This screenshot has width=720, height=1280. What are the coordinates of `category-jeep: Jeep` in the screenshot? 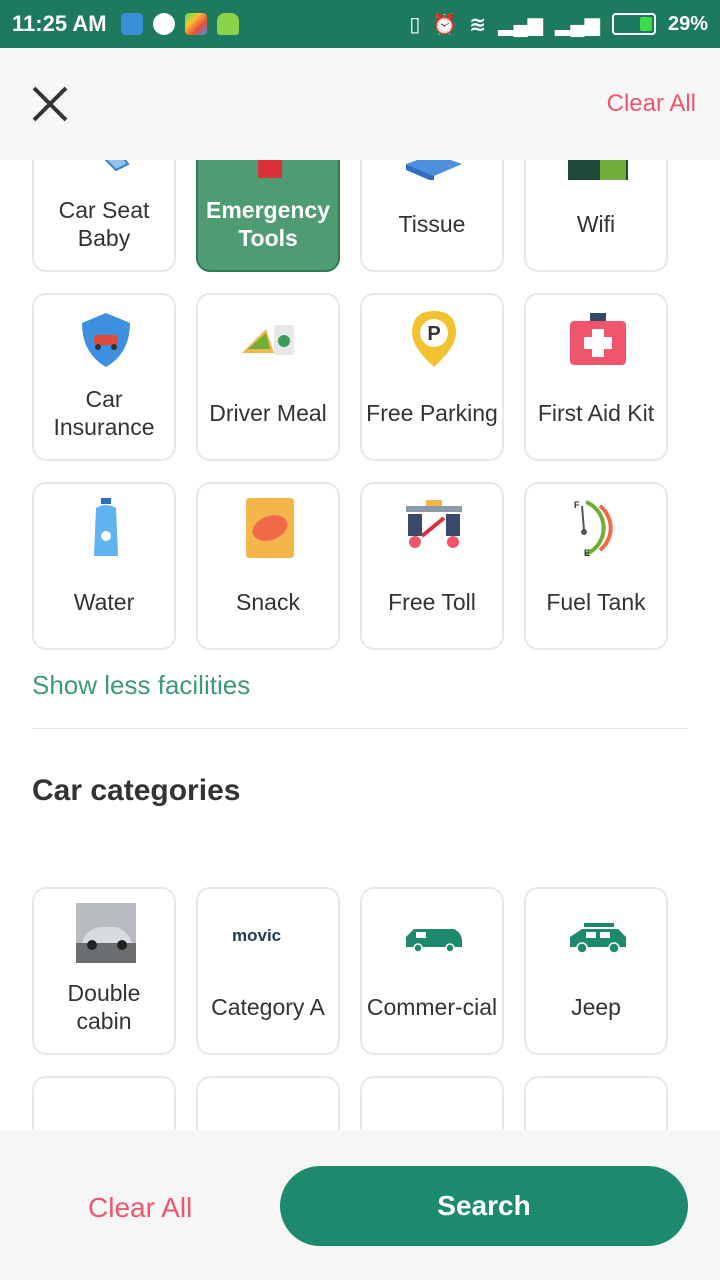 It's located at (596, 971).